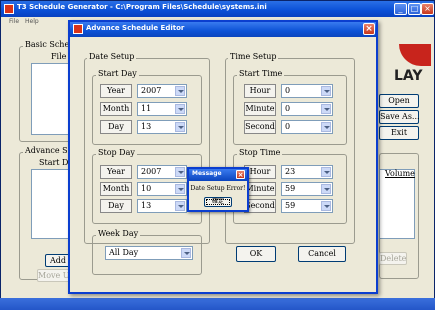  What do you see at coordinates (116, 206) in the screenshot?
I see `stop-day-field-label: Day` at bounding box center [116, 206].